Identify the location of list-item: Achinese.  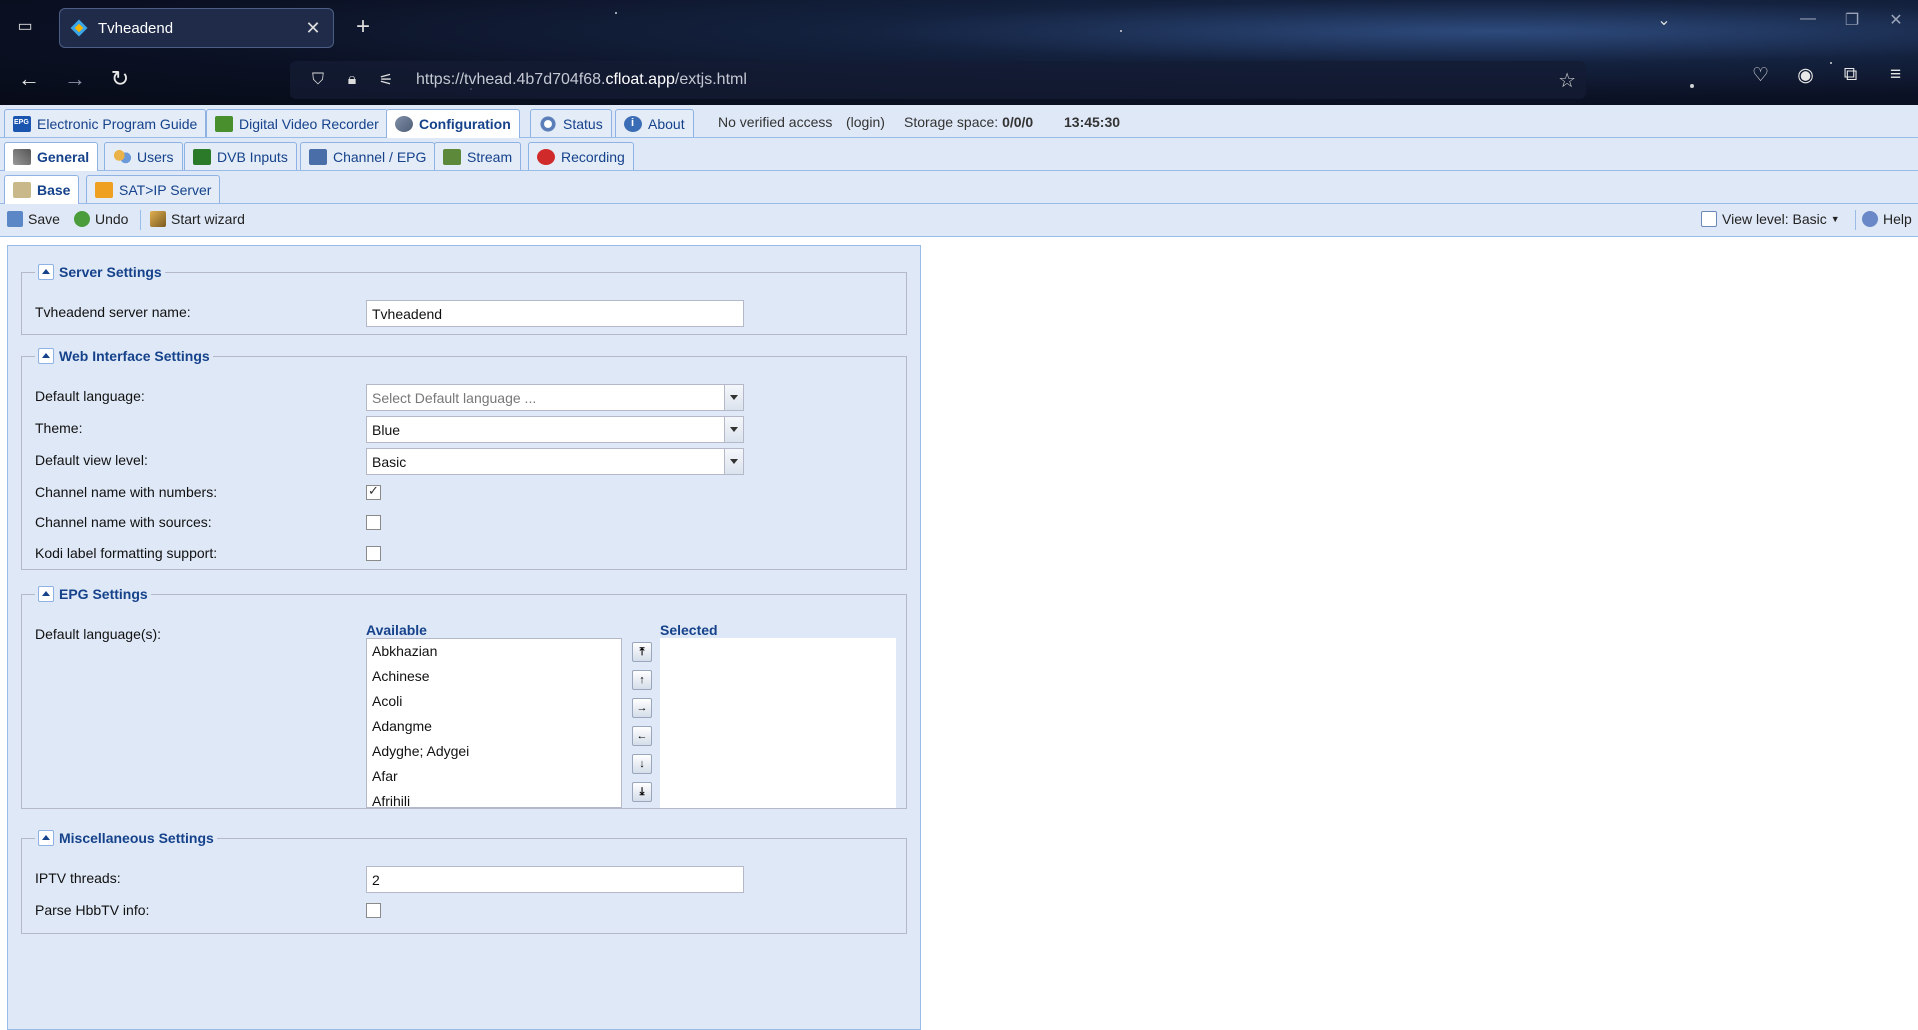
(494, 676).